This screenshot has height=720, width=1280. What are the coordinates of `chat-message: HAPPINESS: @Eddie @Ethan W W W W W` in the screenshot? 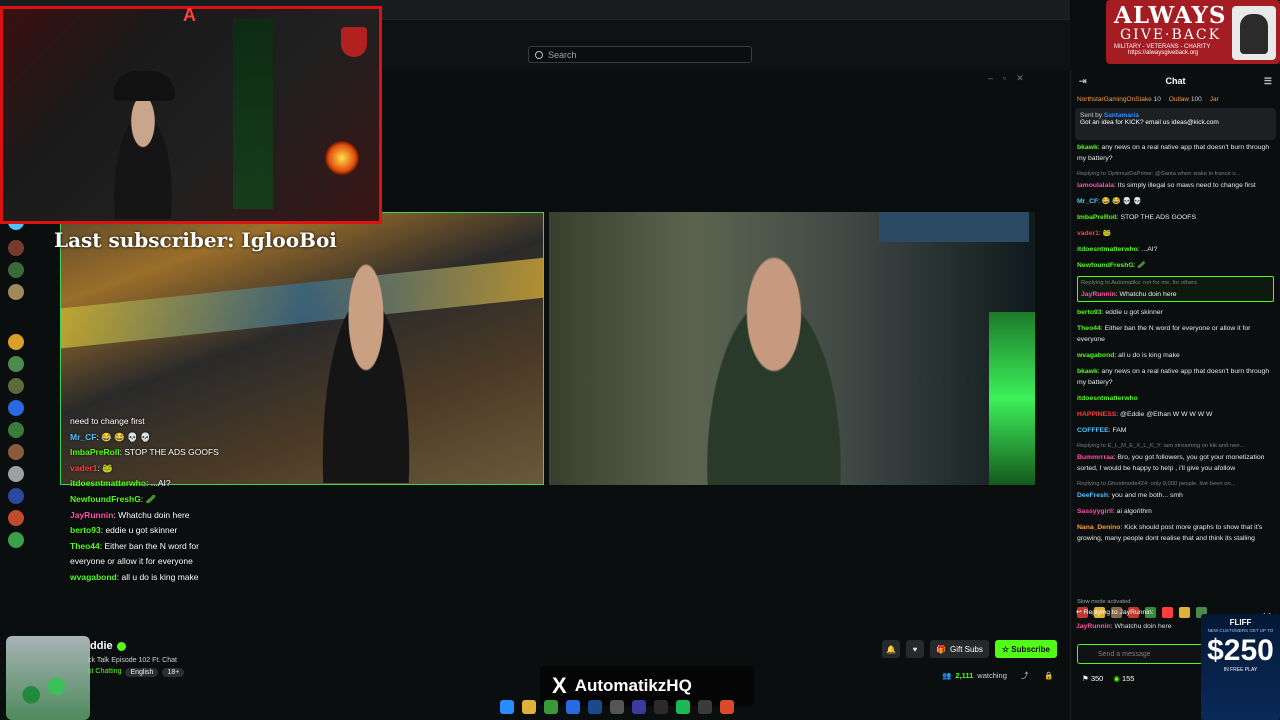 It's located at (1175, 414).